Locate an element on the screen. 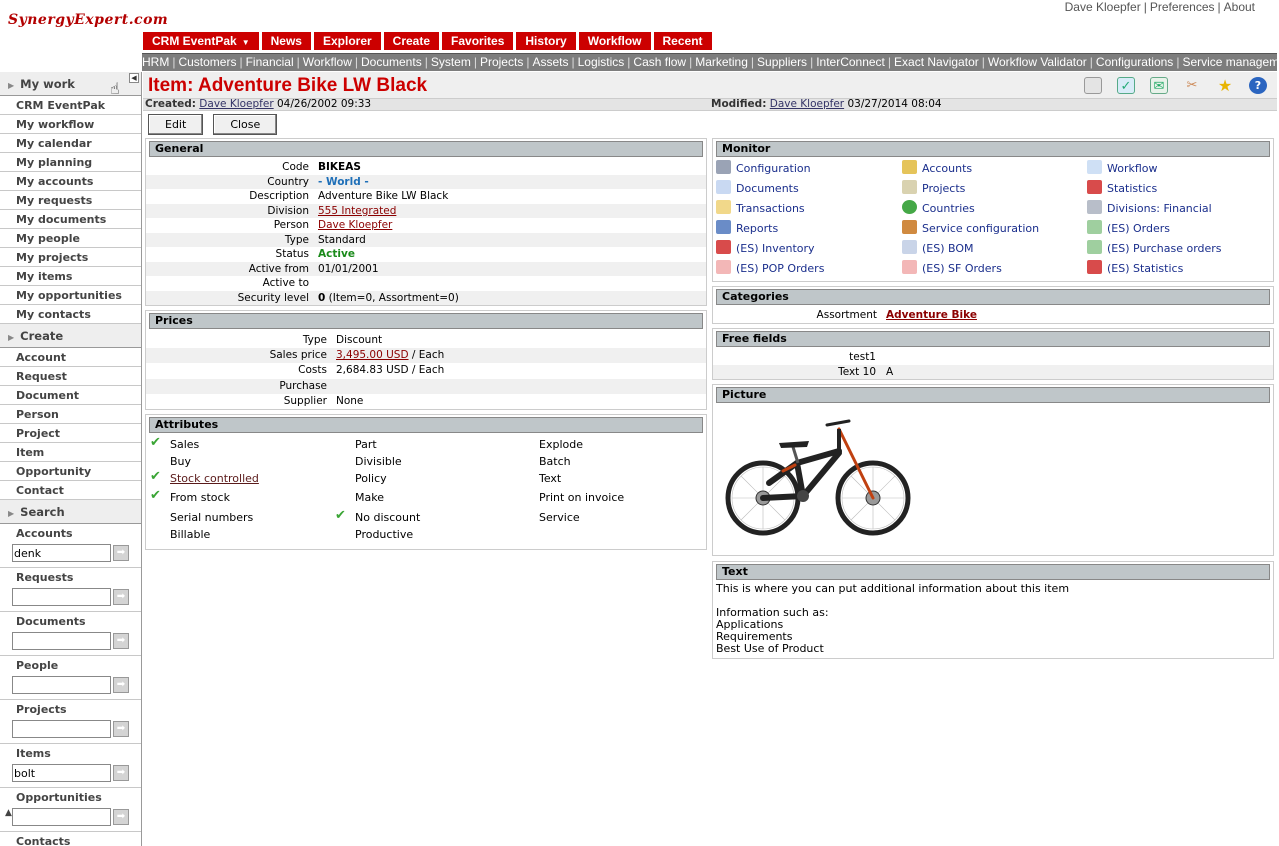 The height and width of the screenshot is (846, 1279). monitor-link-es-orders: (ES) Orders is located at coordinates (1128, 229).